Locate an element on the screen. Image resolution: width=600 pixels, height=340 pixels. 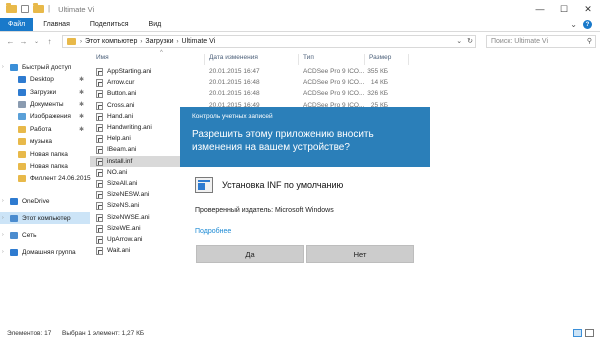
column-date: Дата изменения is located at coordinates (233, 57).